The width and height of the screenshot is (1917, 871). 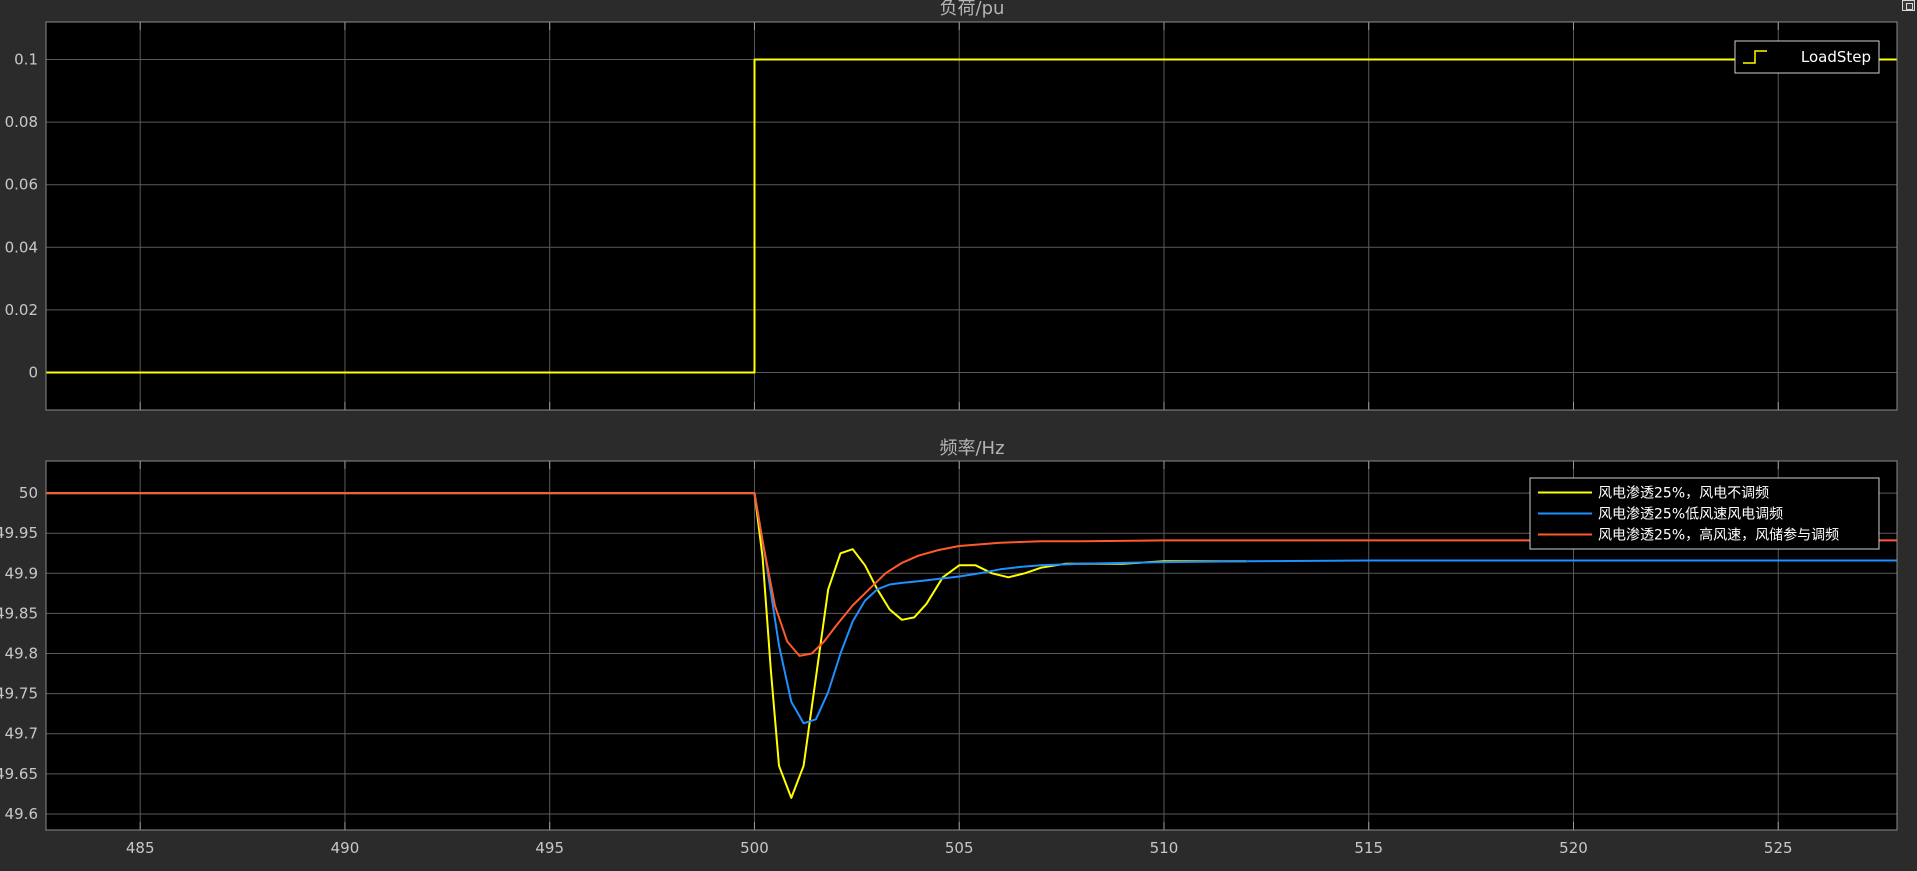 What do you see at coordinates (549, 848) in the screenshot?
I see `x-tick-label: 495` at bounding box center [549, 848].